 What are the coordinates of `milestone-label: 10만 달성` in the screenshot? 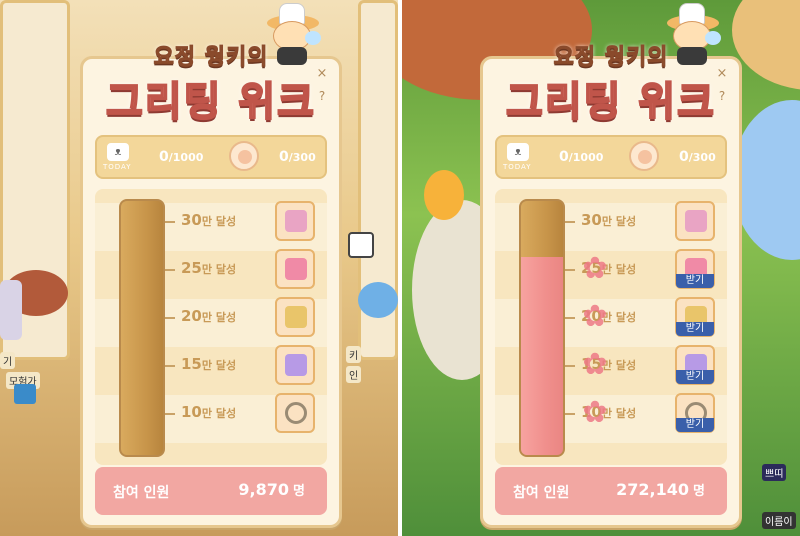 It's located at (209, 412).